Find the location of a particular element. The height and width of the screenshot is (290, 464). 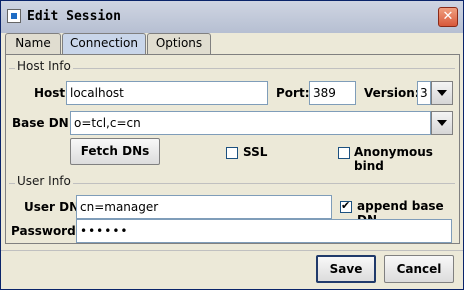

host-input: localhost is located at coordinates (167, 93).